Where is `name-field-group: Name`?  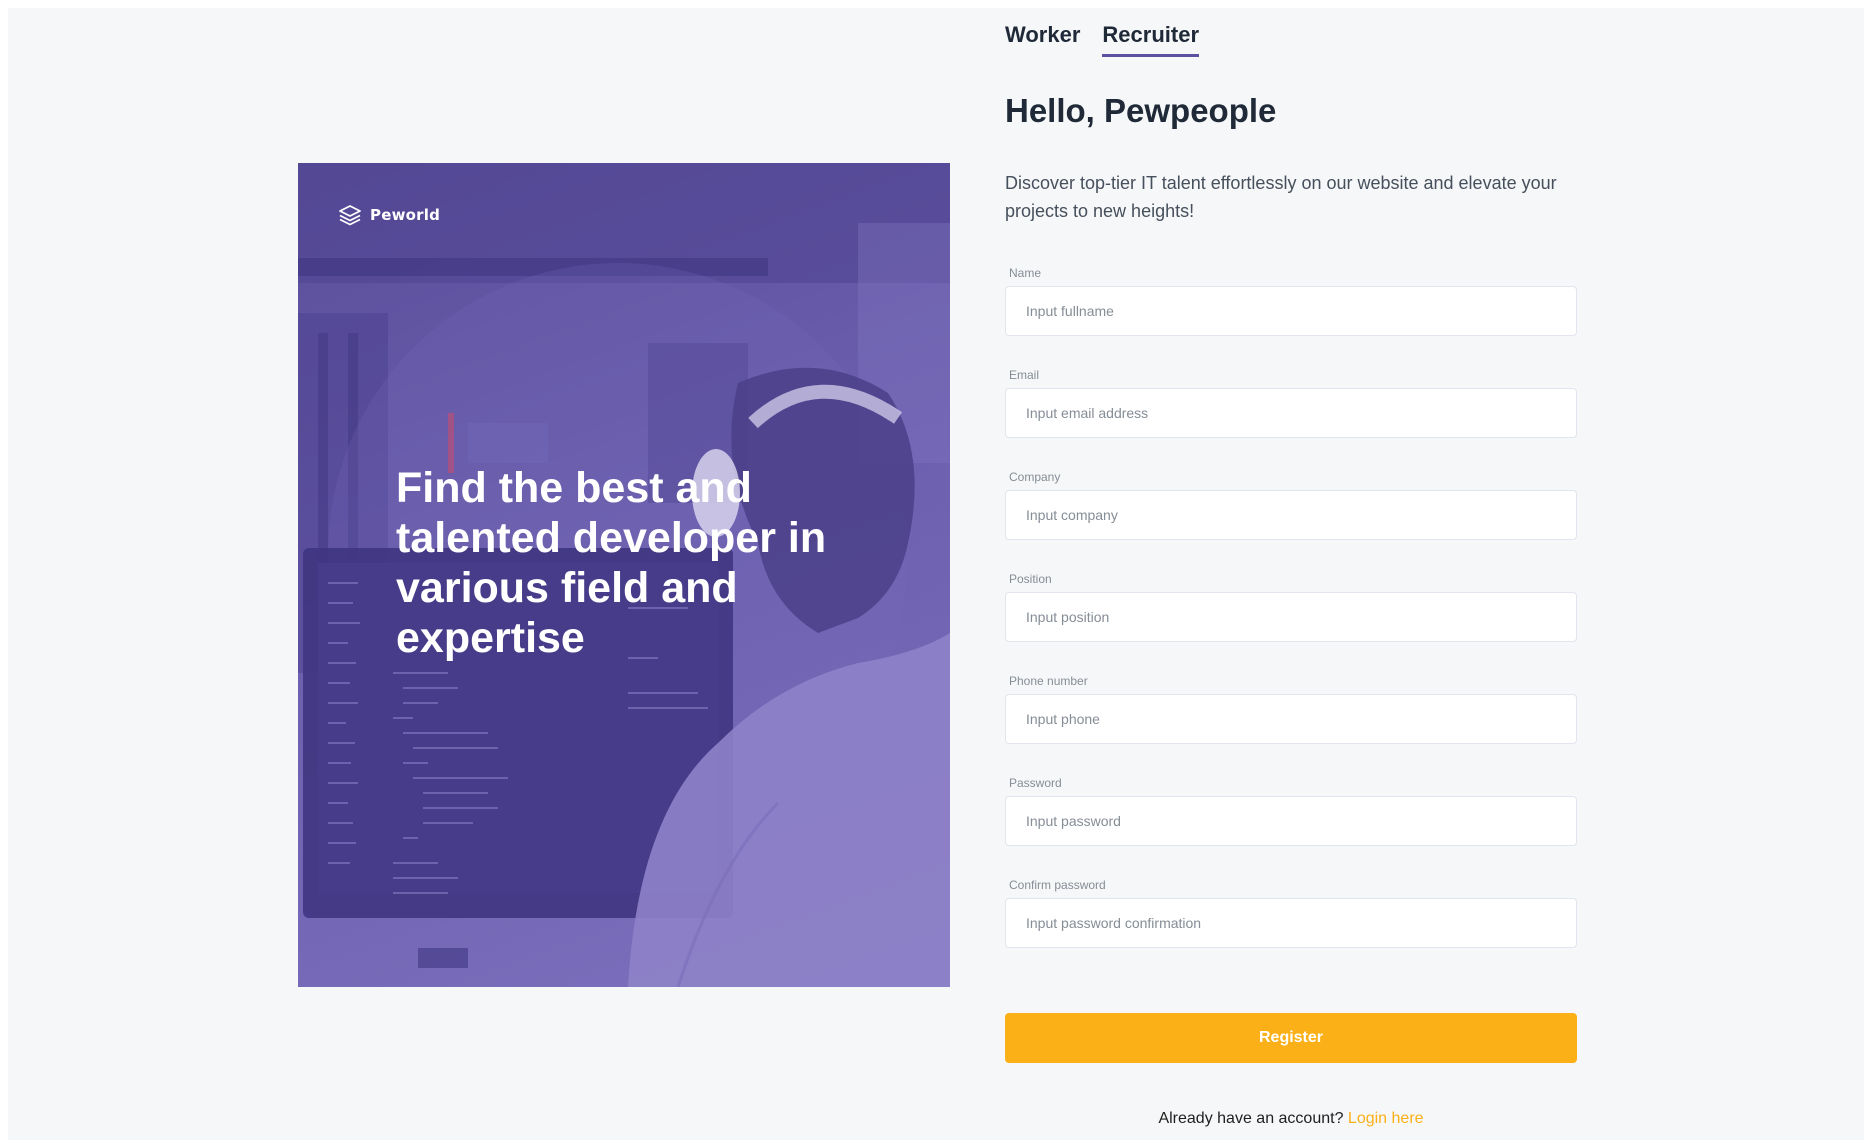 name-field-group: Name is located at coordinates (1291, 301).